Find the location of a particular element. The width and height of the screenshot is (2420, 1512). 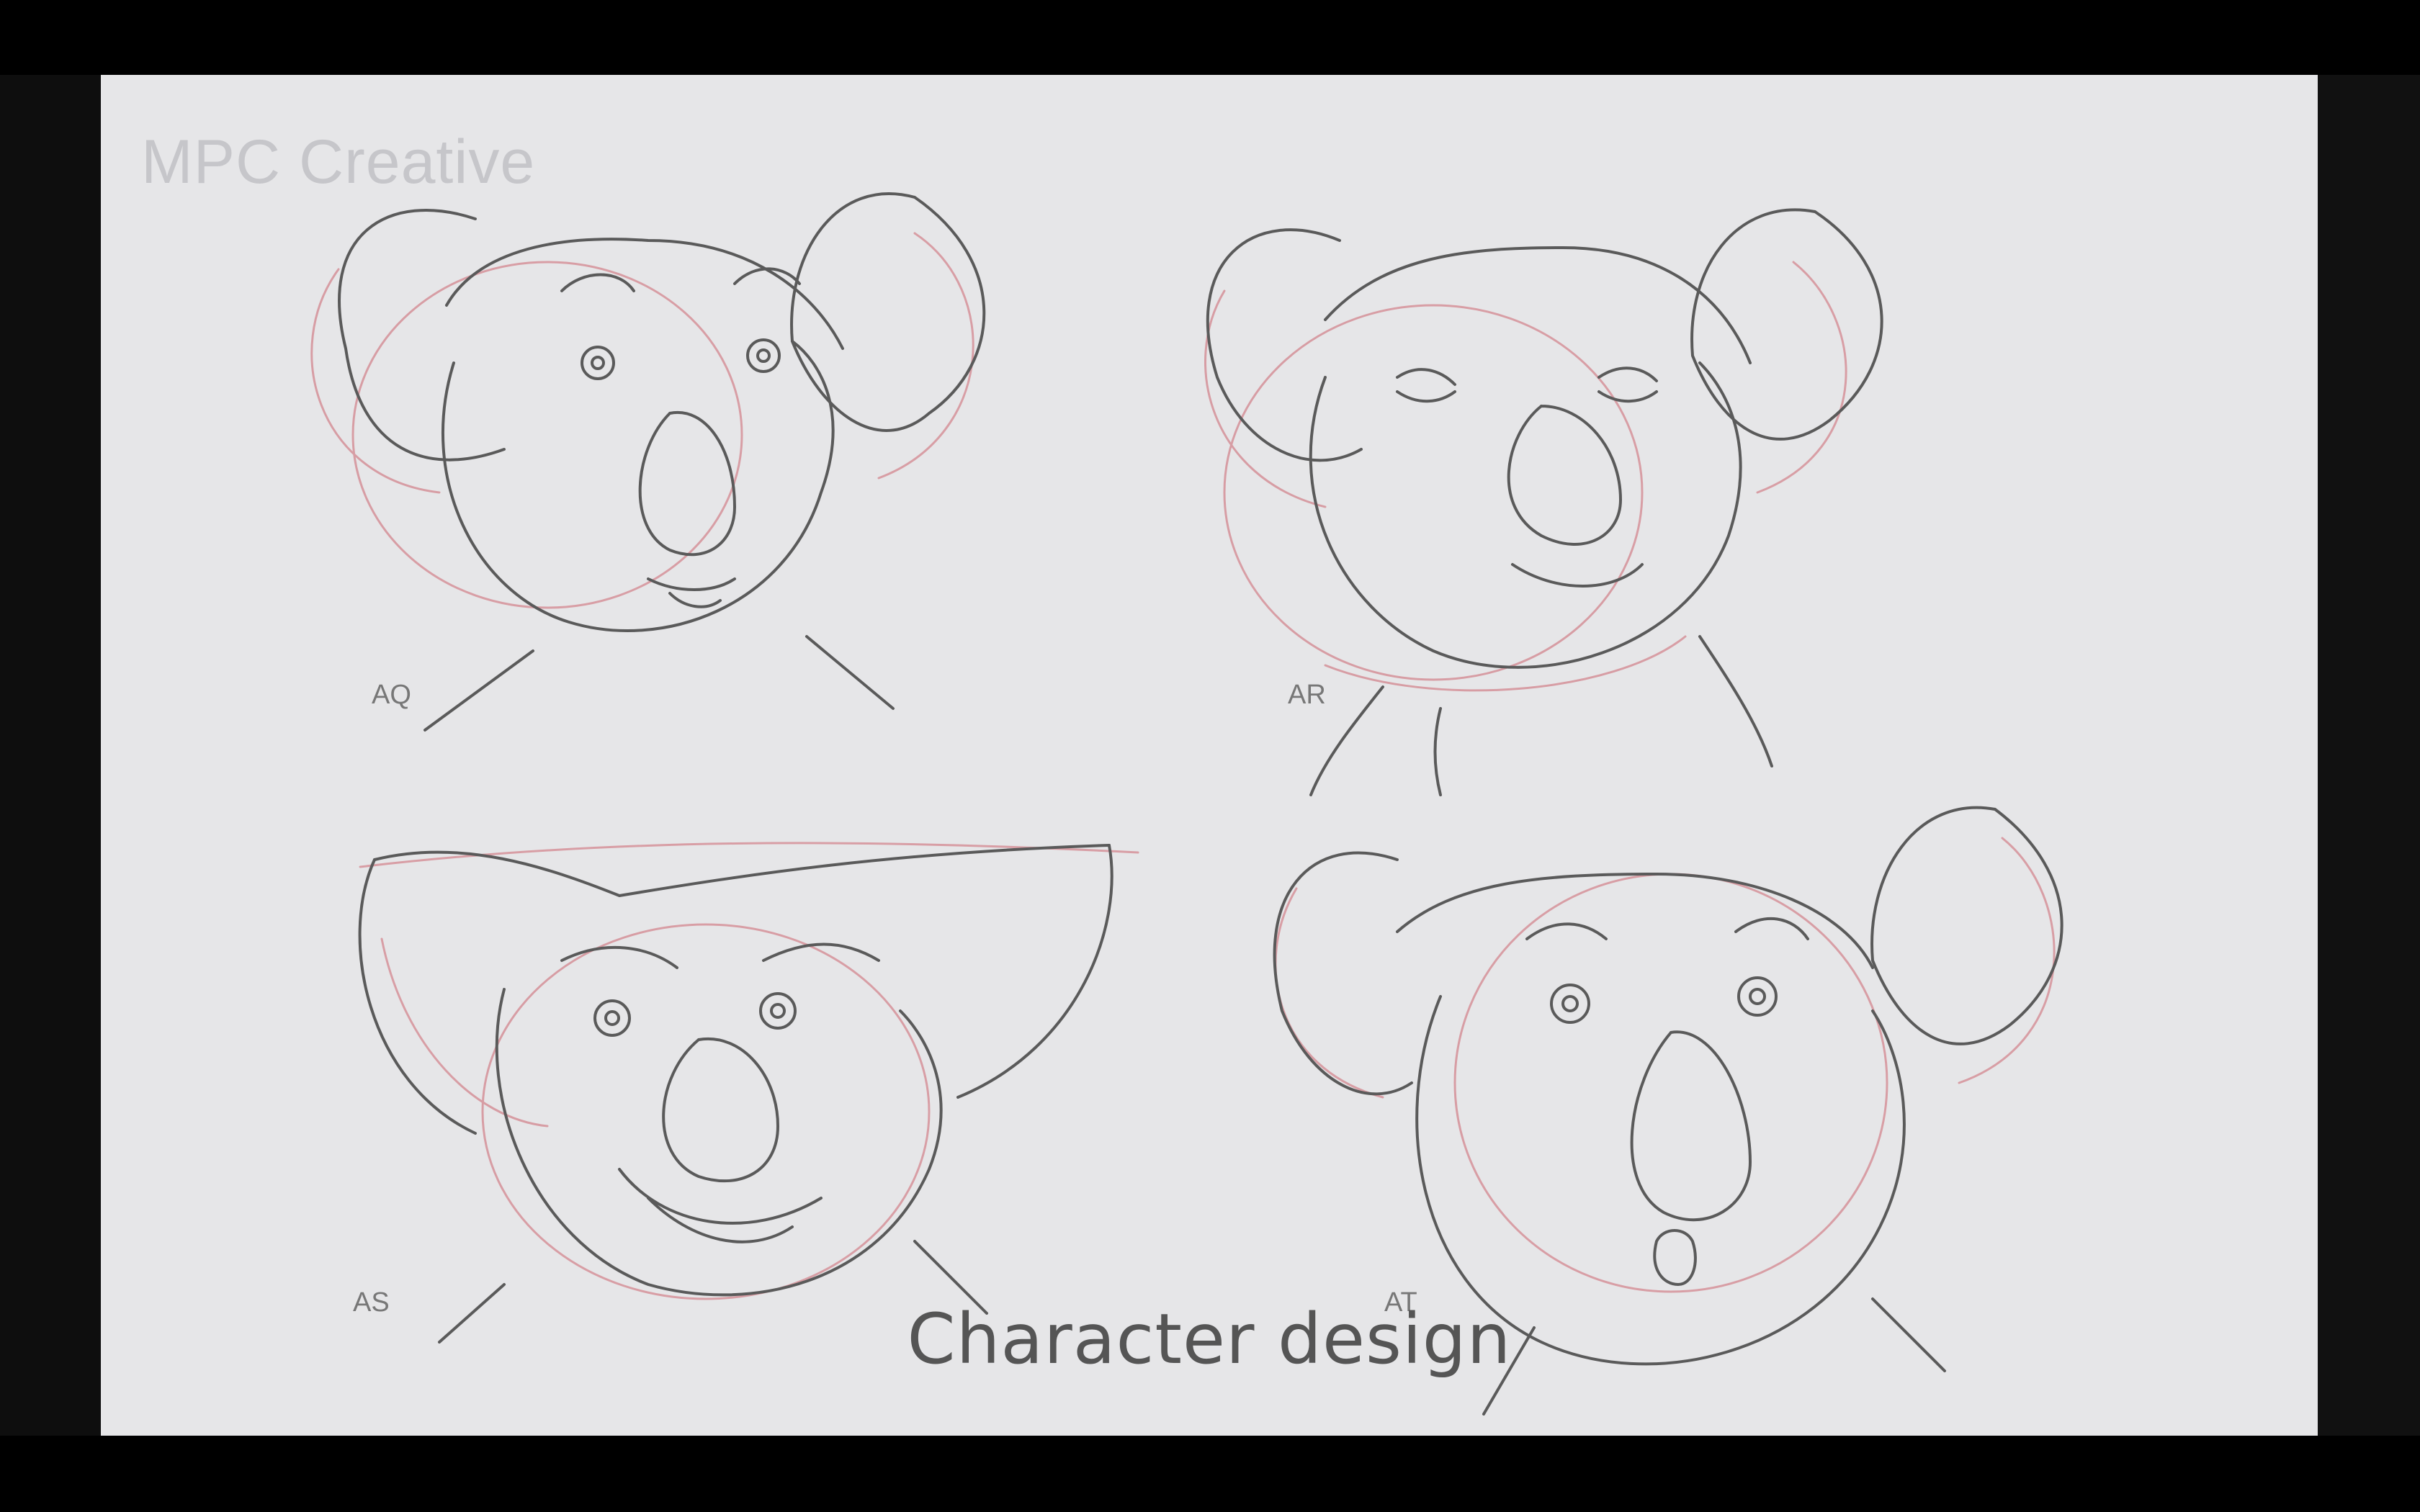

koala-drawing-aq is located at coordinates (648, 462).